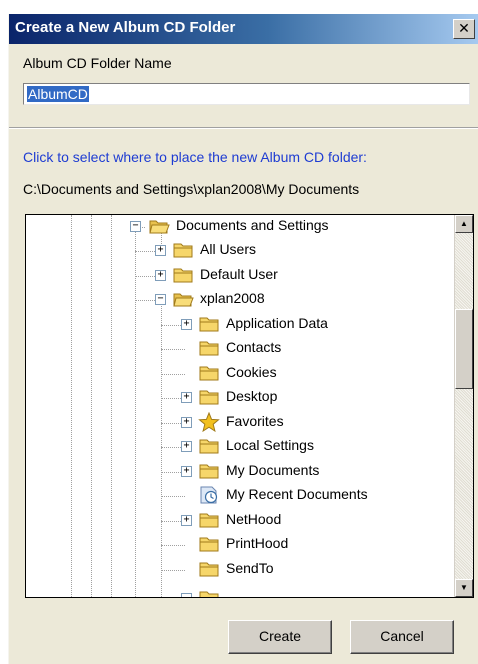  Describe the element at coordinates (277, 323) in the screenshot. I see `tree-node-label: Application Data` at that location.